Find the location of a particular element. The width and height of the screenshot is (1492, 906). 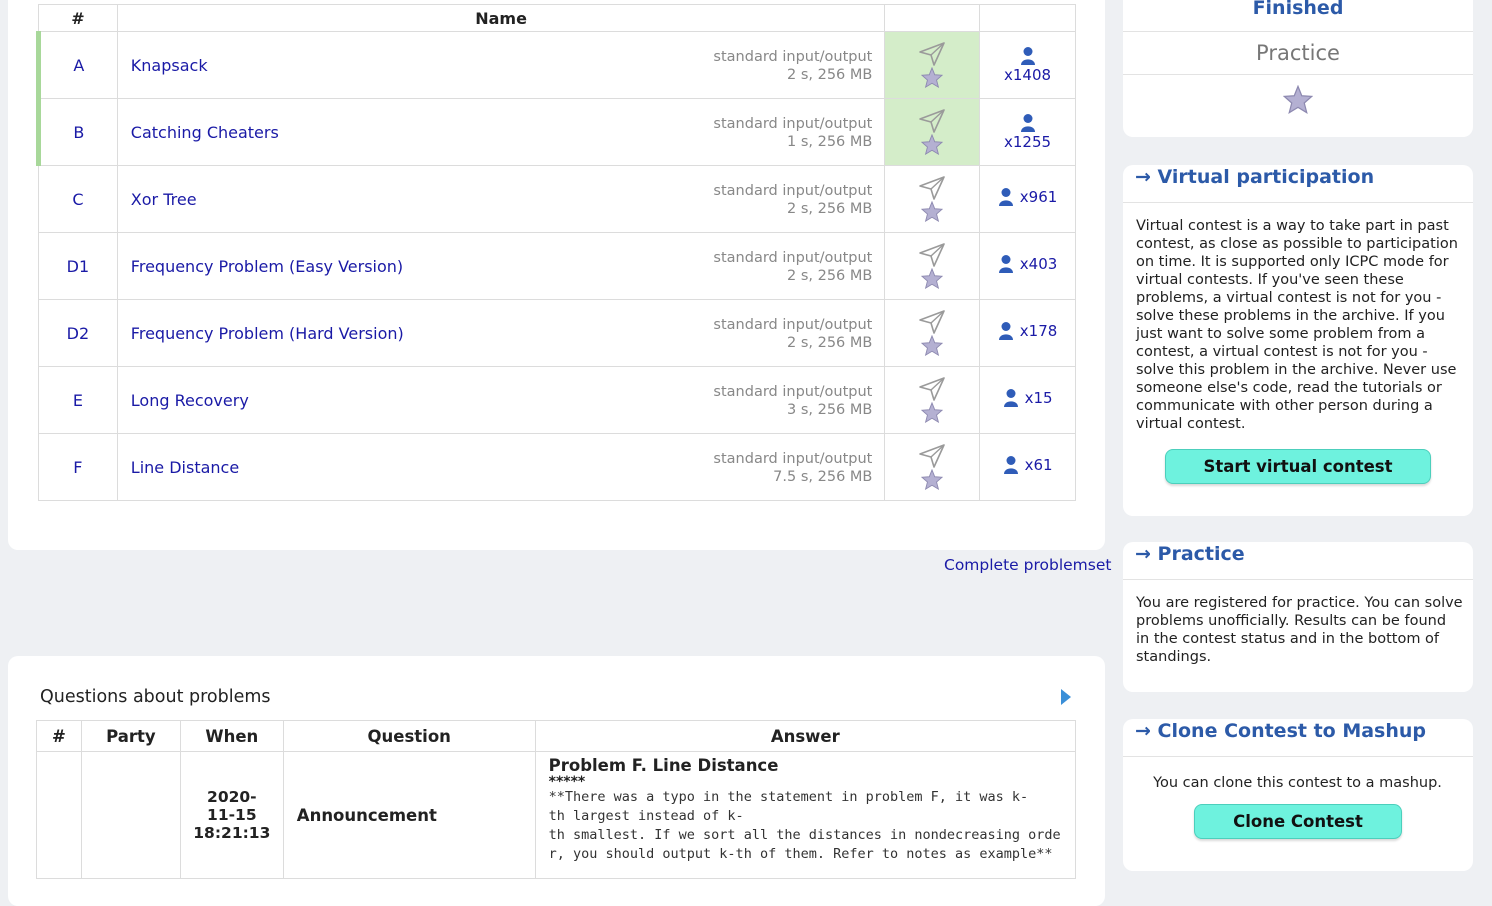

problem-id: D2 is located at coordinates (78, 333).